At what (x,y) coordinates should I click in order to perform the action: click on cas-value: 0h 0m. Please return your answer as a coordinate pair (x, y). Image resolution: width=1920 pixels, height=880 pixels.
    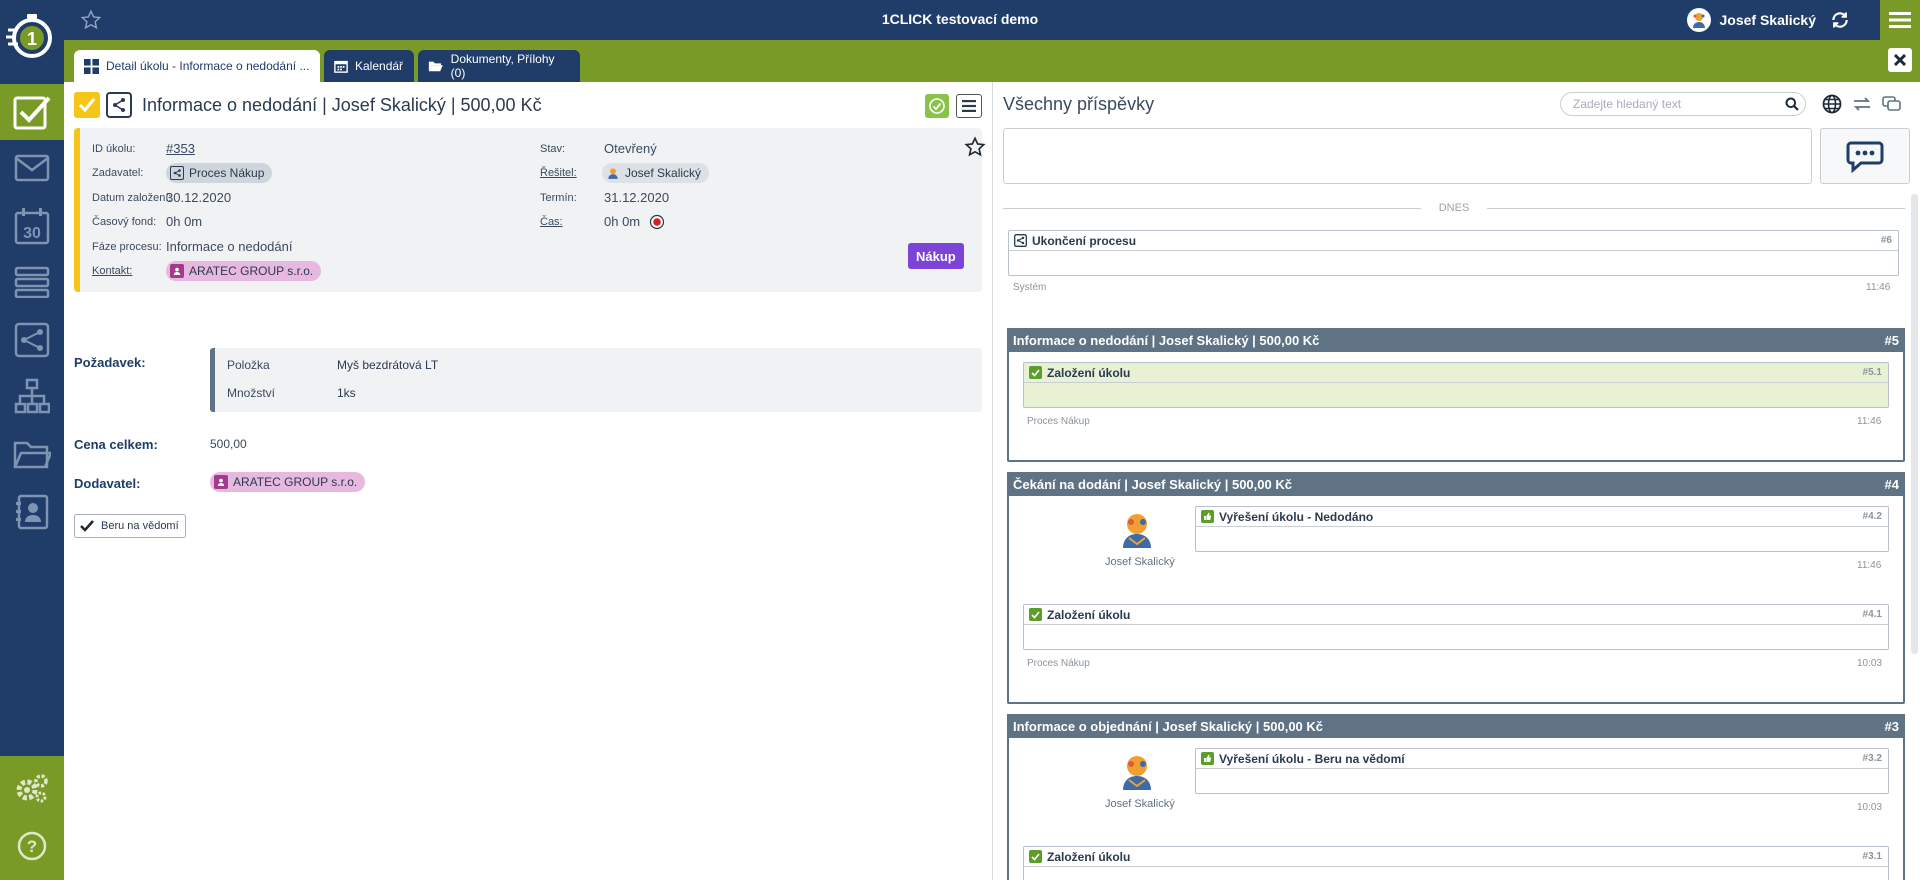
    Looking at the image, I should click on (622, 221).